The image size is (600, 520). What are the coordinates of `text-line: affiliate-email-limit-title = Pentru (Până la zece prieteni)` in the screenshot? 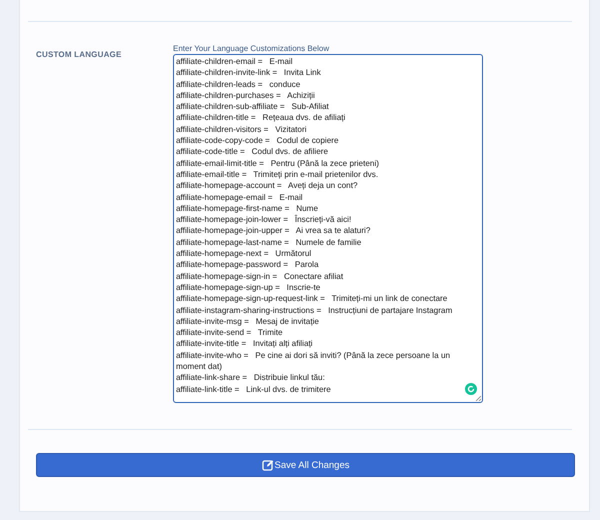 It's located at (278, 163).